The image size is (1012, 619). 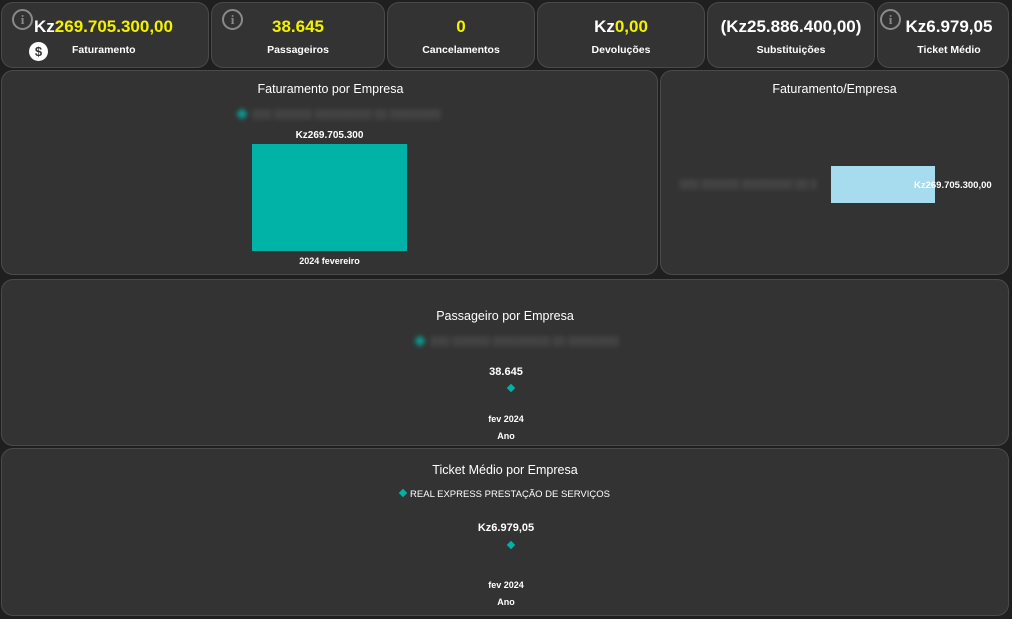 What do you see at coordinates (113, 26) in the screenshot?
I see `kpi-amount: 269.705.300,00` at bounding box center [113, 26].